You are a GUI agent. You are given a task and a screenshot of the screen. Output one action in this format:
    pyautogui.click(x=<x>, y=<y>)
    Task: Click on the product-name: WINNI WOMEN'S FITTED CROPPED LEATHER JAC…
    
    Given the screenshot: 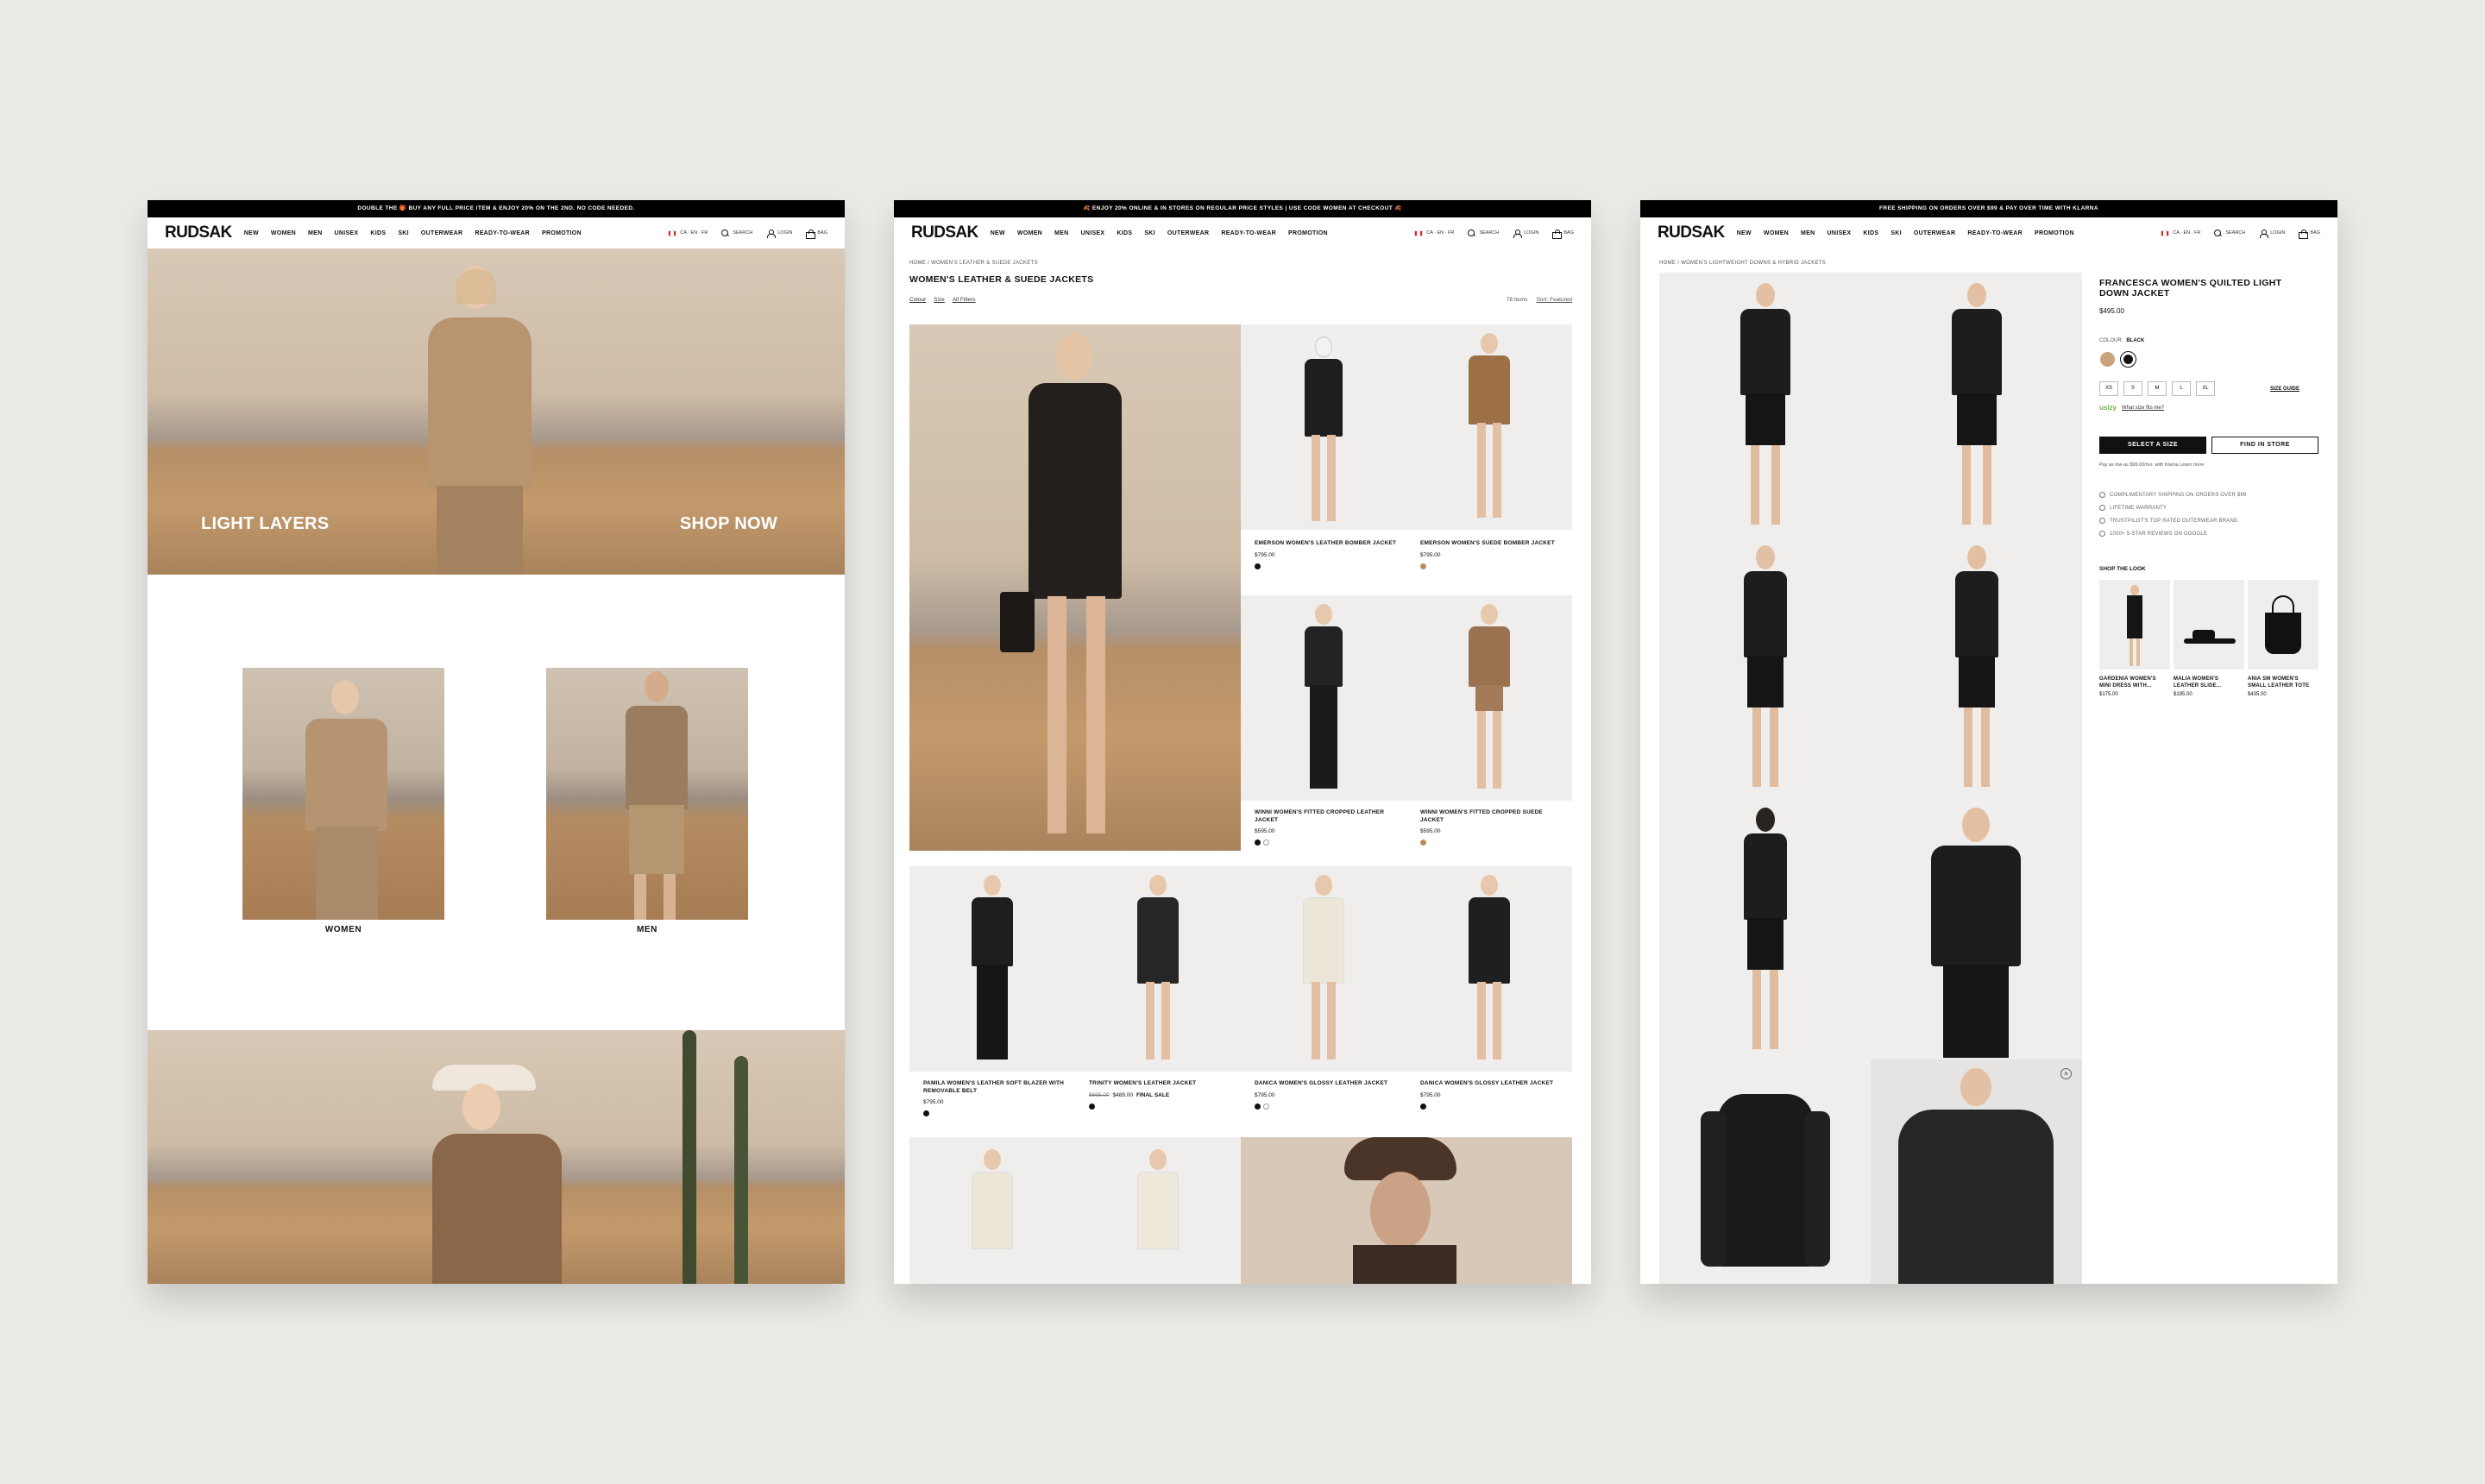 What is the action you would take?
    pyautogui.click(x=1328, y=816)
    